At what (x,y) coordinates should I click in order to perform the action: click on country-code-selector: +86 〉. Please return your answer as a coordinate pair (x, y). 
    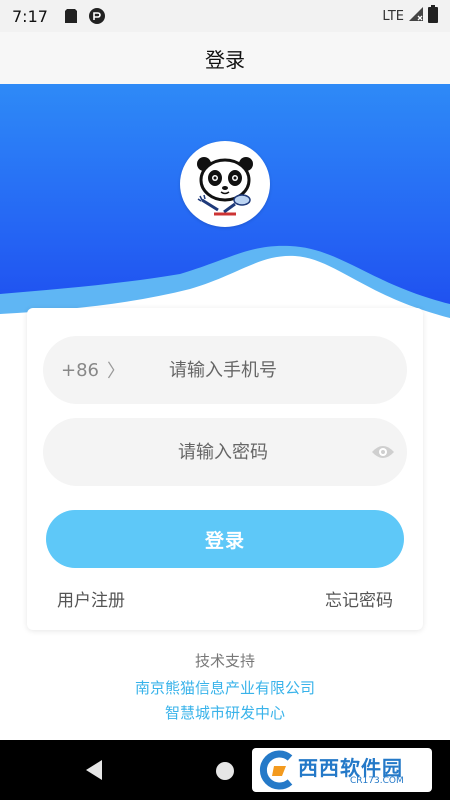
    Looking at the image, I should click on (93, 370).